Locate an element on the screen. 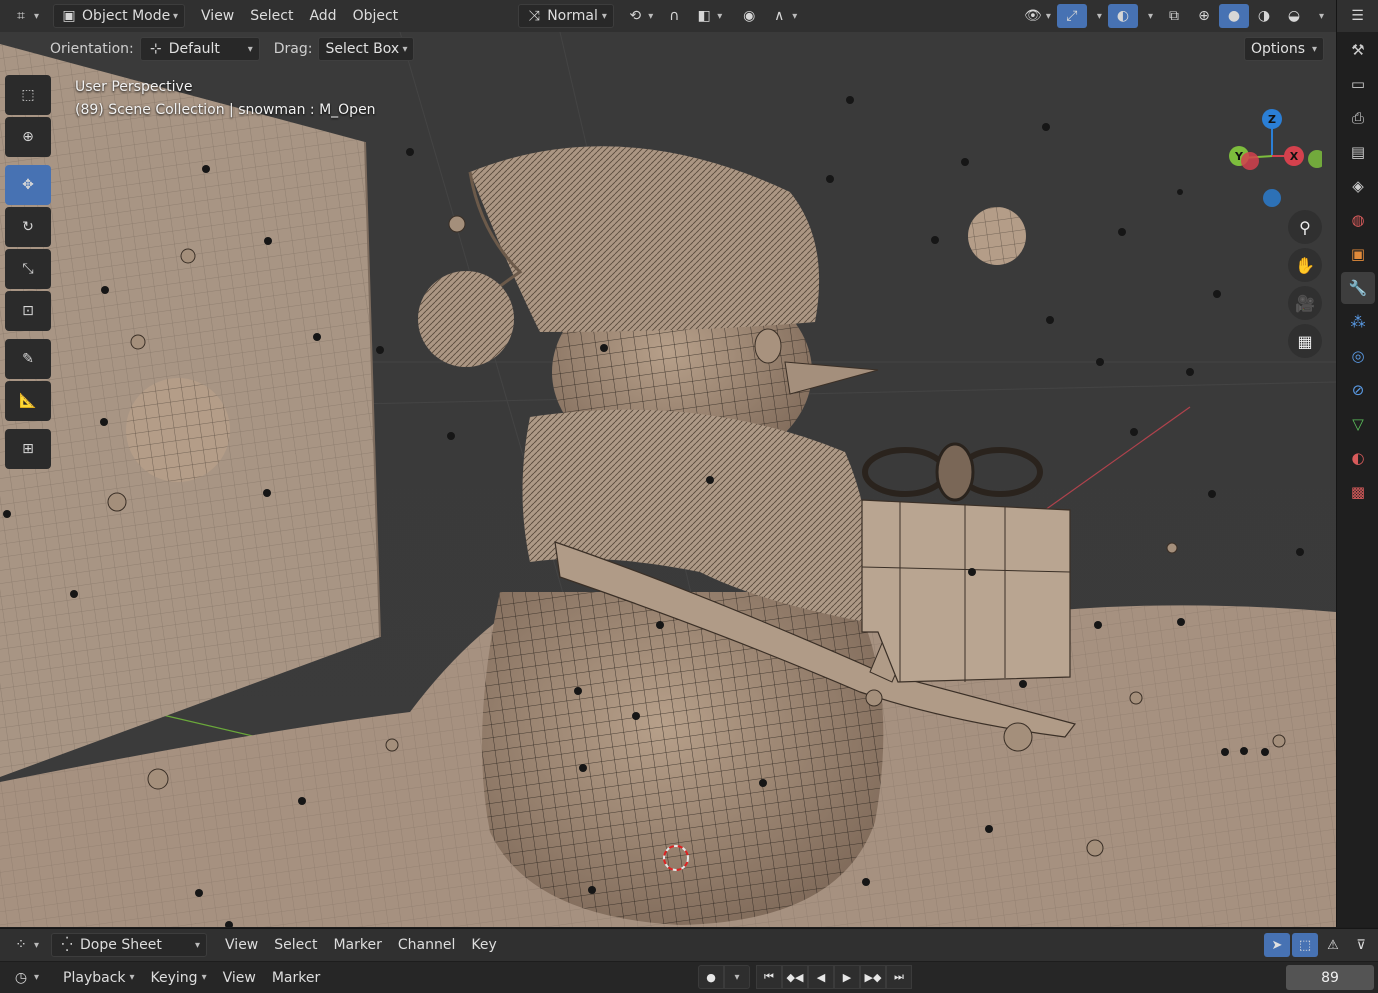 The height and width of the screenshot is (993, 1378). gizmo-dropdown: ▾ is located at coordinates (1097, 16).